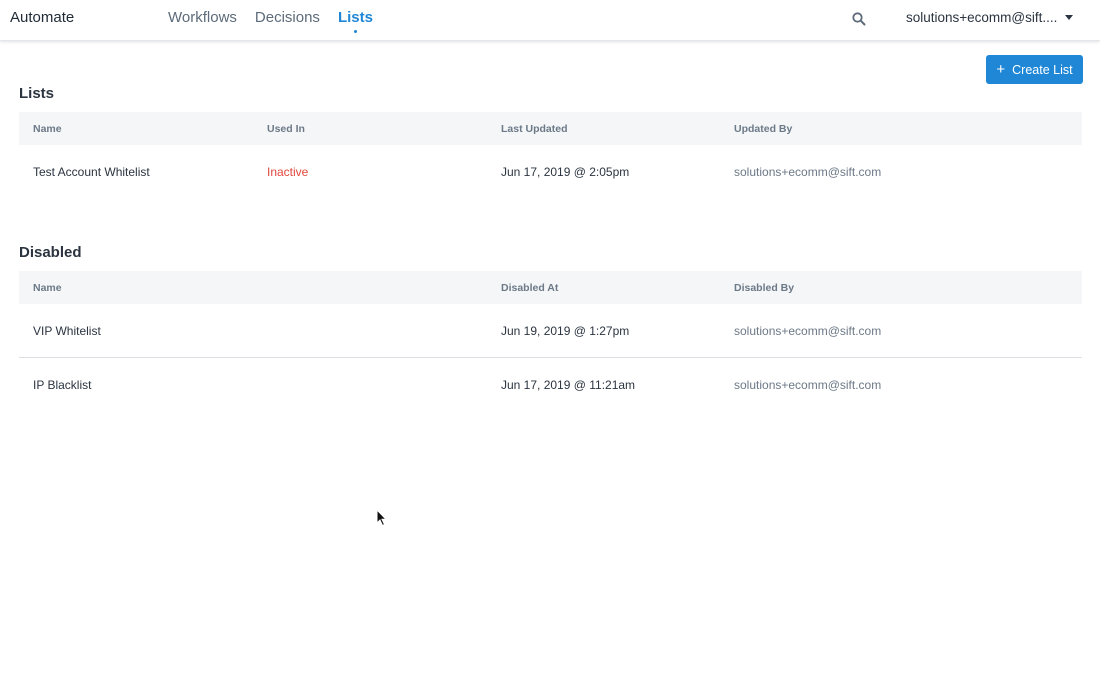 The height and width of the screenshot is (689, 1100). What do you see at coordinates (356, 31) in the screenshot?
I see `active-tab-indicator` at bounding box center [356, 31].